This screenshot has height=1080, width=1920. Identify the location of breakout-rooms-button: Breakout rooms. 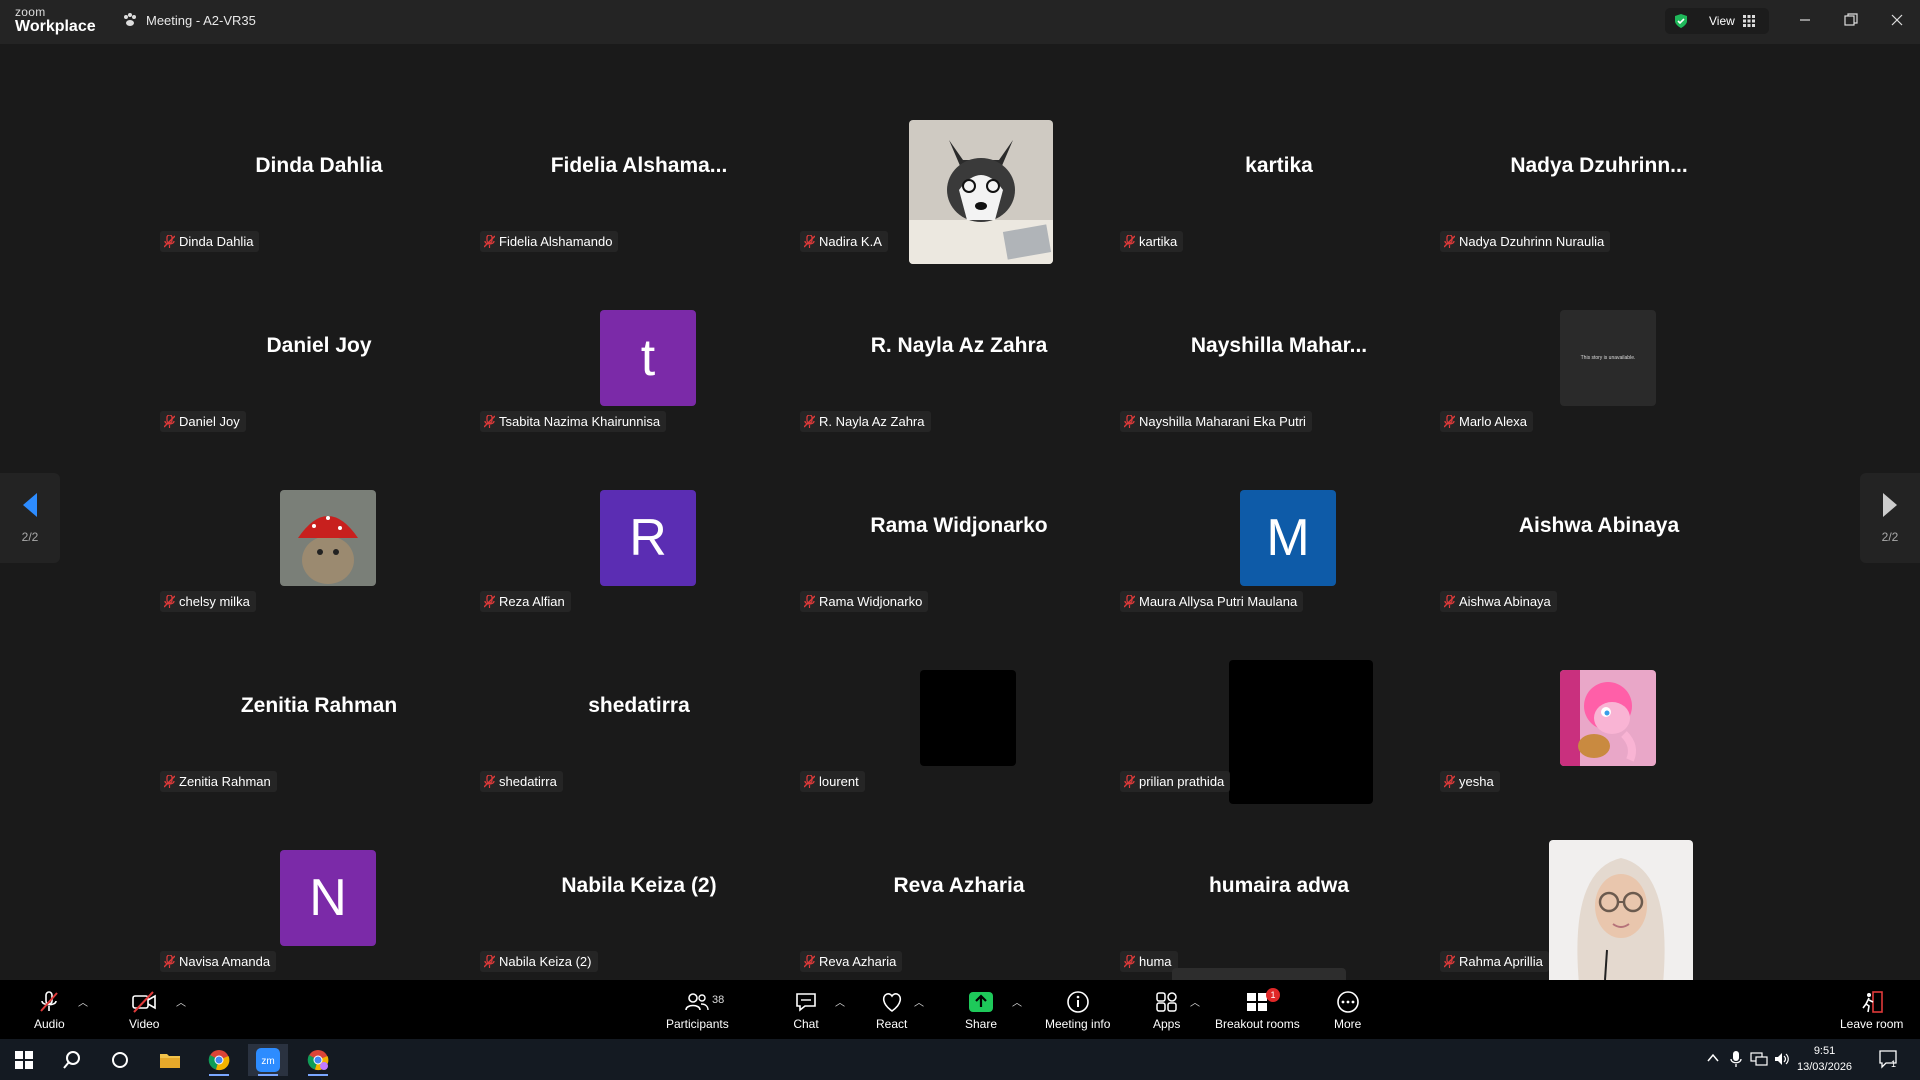
(1257, 1010).